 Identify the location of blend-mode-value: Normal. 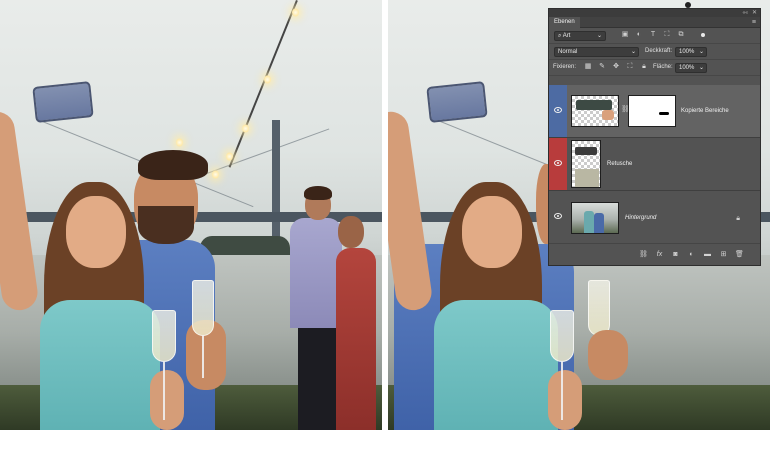
(568, 52).